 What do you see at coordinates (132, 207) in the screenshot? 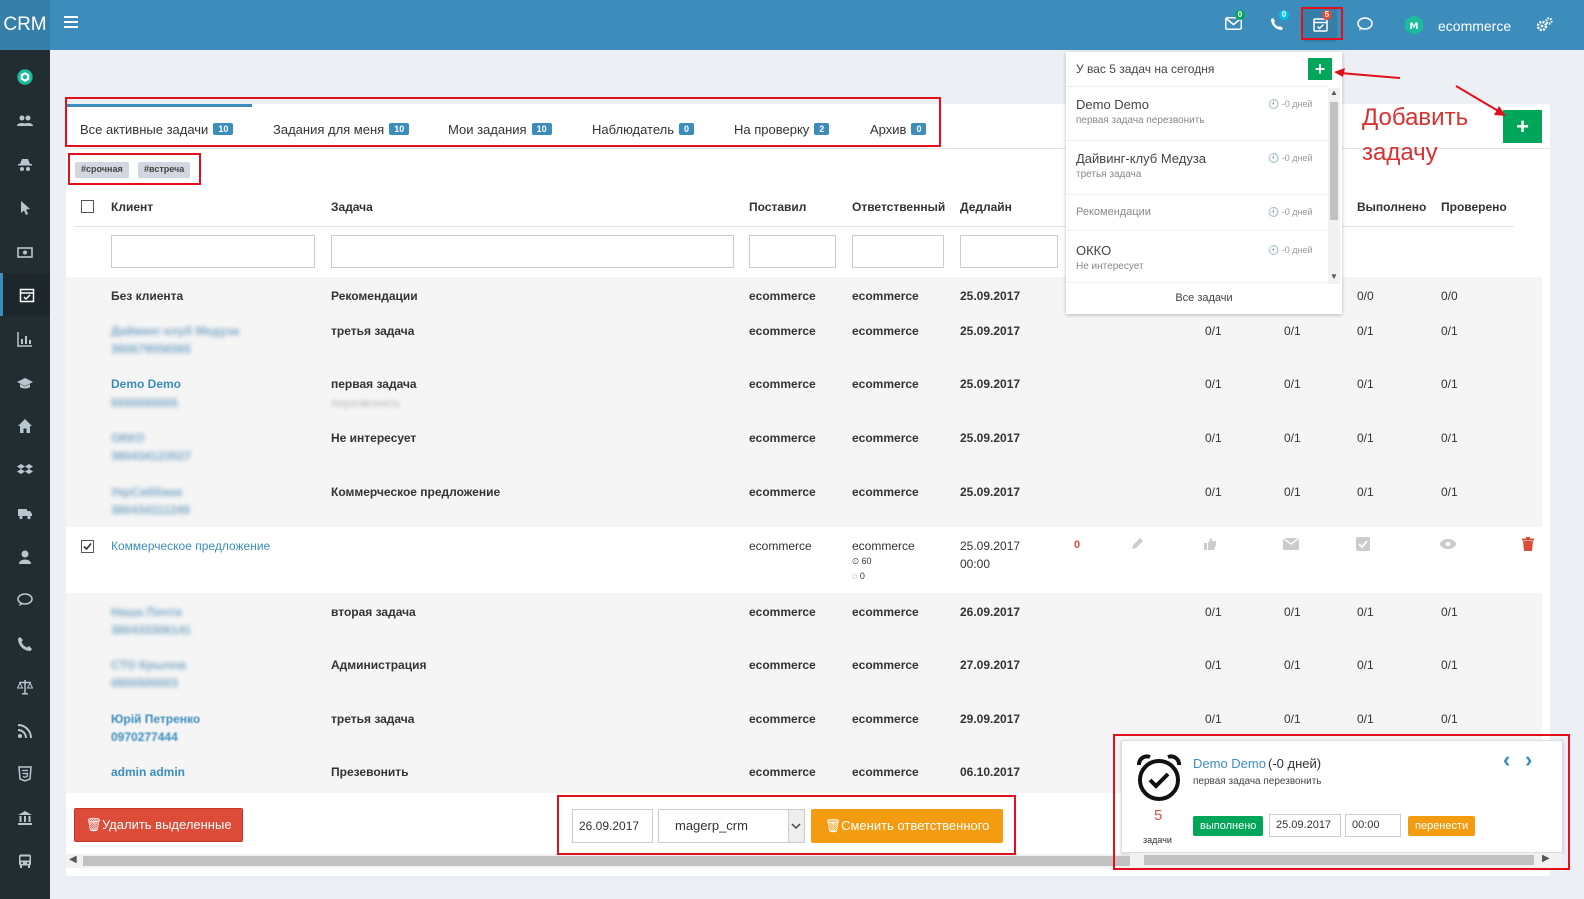
I see `col-client: Клиент` at bounding box center [132, 207].